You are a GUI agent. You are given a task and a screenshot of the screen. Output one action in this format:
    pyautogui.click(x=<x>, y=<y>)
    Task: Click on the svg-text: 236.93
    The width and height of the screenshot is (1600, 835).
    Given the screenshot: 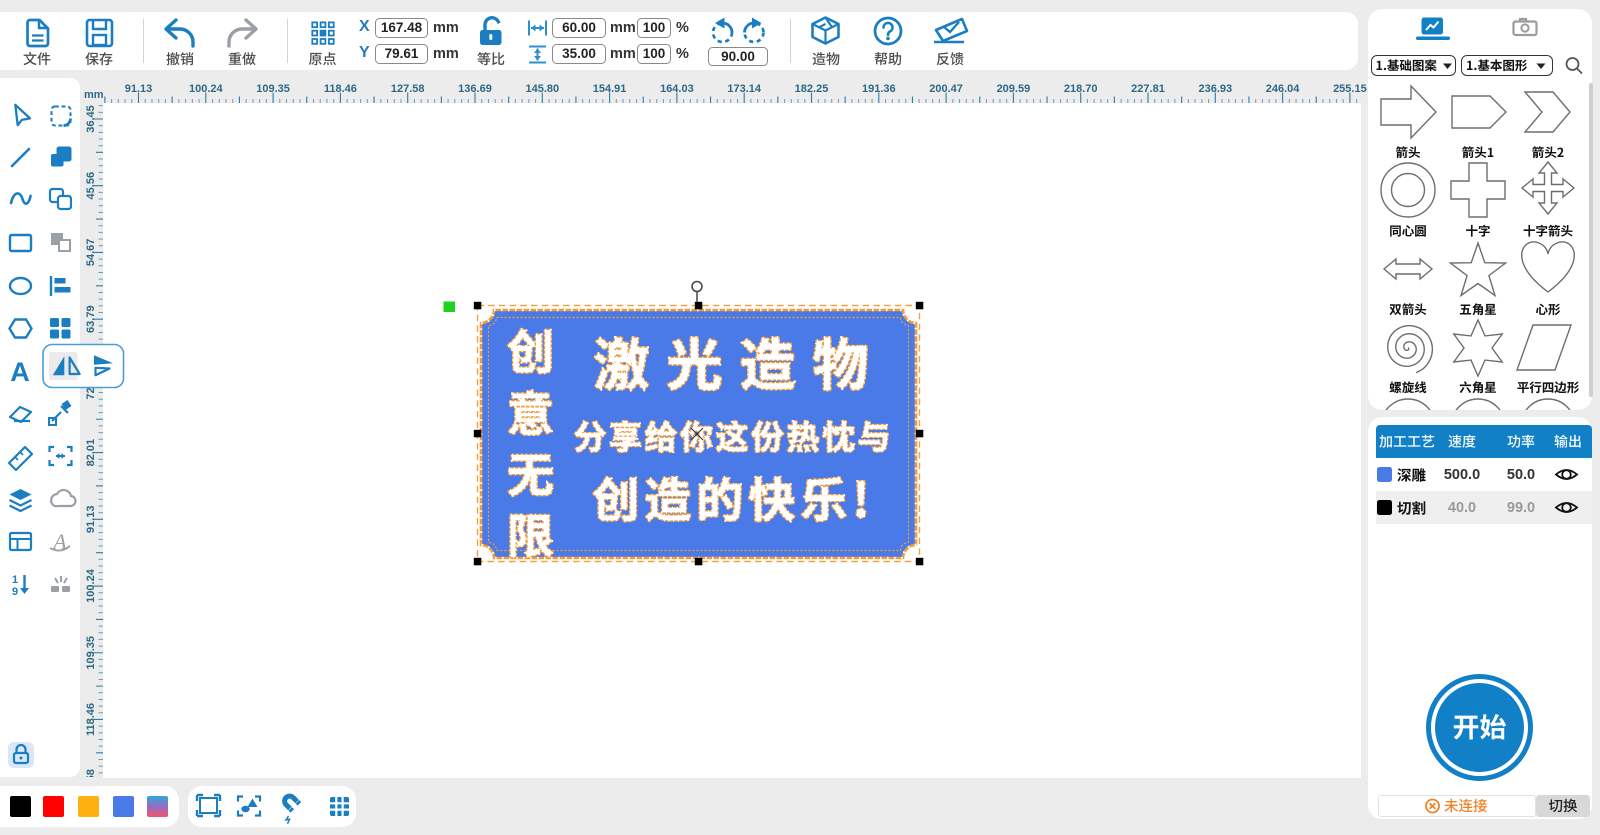 What is the action you would take?
    pyautogui.click(x=1215, y=89)
    